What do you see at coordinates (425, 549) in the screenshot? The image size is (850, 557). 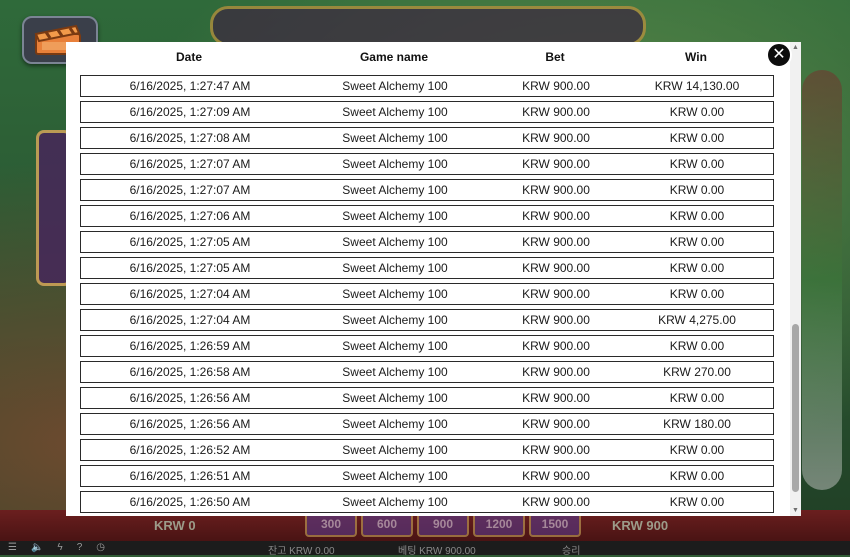 I see `game-status-bar: ☰ 🔈 ϟ ? ◷ 잔고 KRW 0.00 베팅 KRW 900.00 승리` at bounding box center [425, 549].